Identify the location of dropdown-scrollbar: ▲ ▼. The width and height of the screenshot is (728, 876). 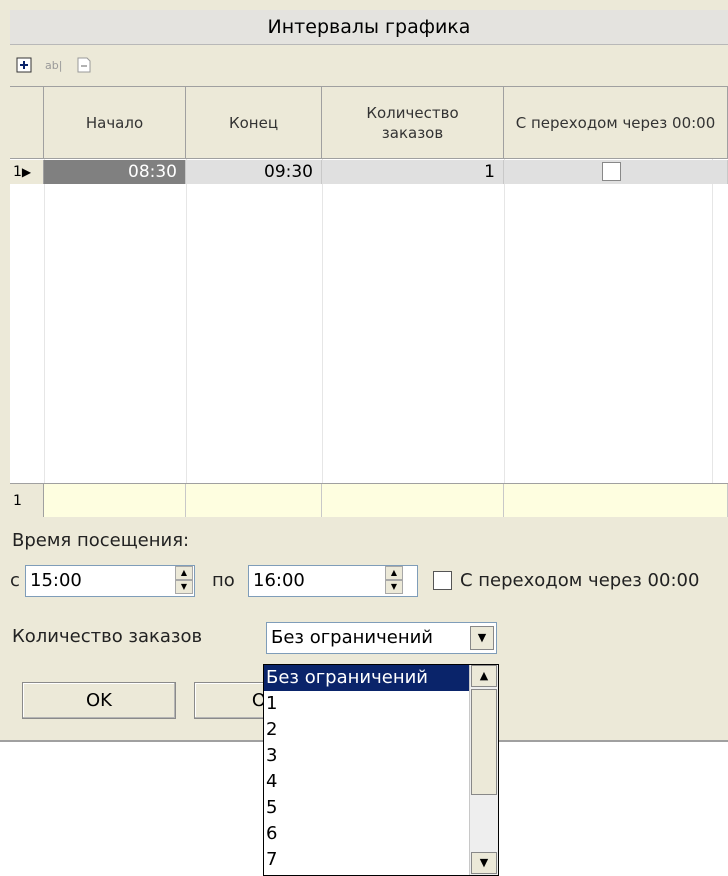
(483, 770).